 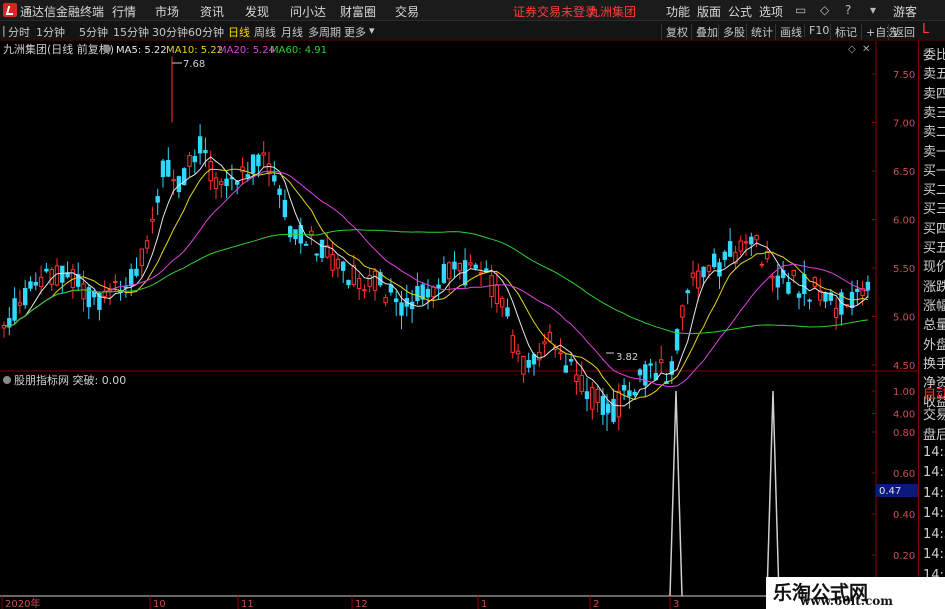 I want to click on period-intraday: 分时, so click(x=19, y=32).